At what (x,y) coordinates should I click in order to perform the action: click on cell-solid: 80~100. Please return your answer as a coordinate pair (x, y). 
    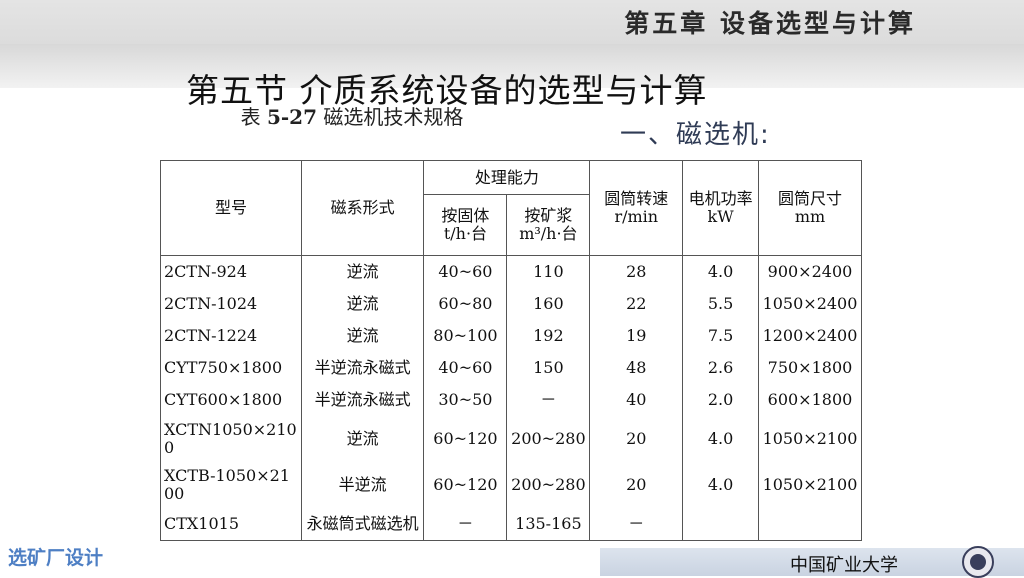
    Looking at the image, I should click on (465, 336).